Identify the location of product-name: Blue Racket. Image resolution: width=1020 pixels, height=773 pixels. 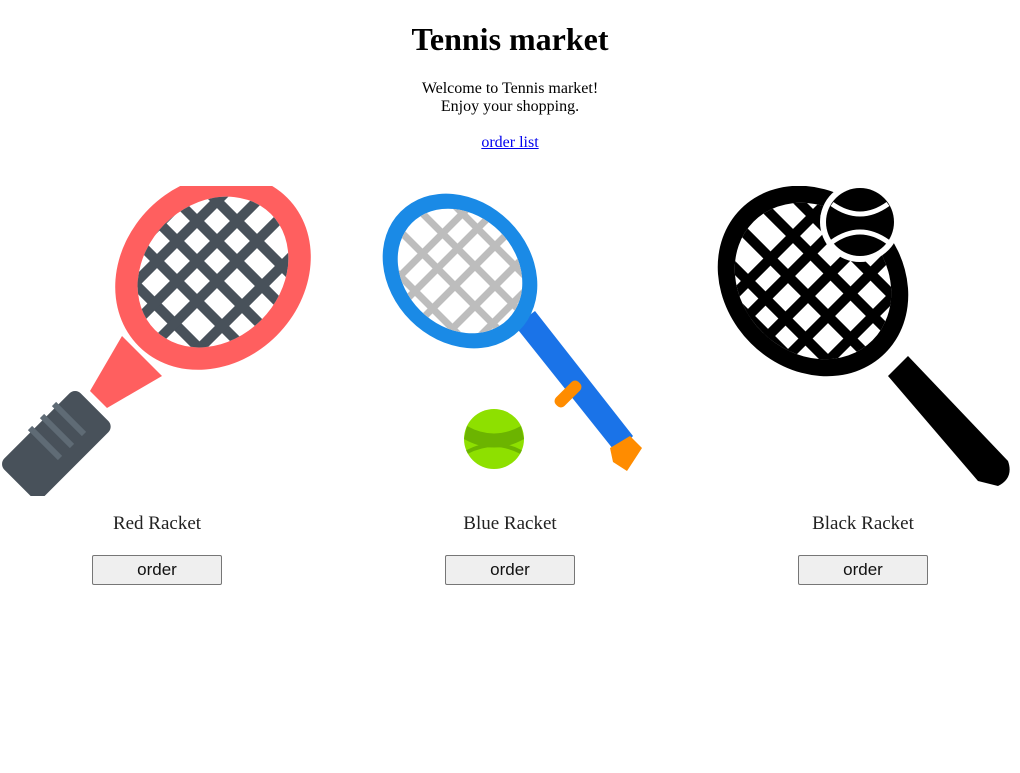
(510, 523).